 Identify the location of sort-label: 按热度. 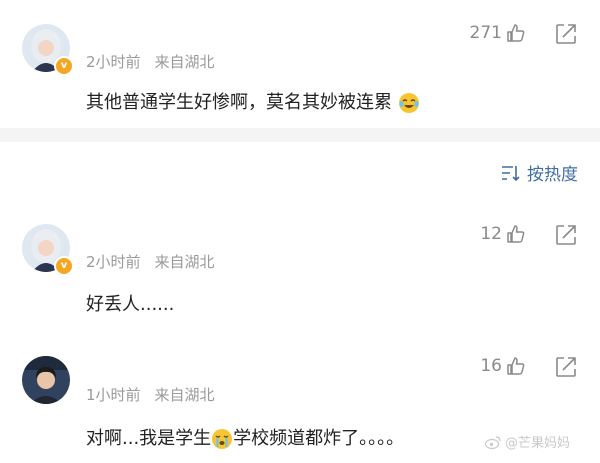
(552, 175).